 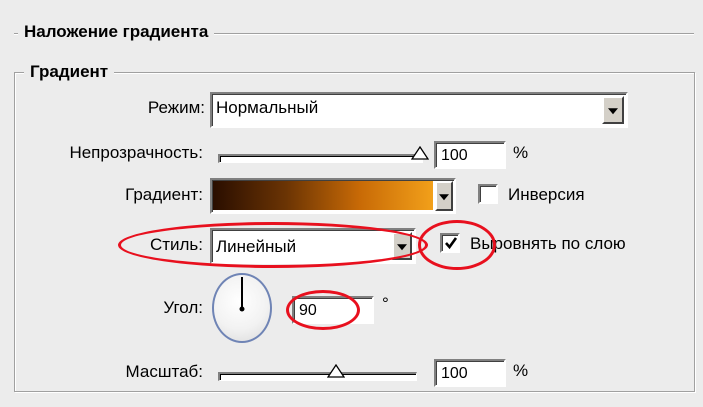 What do you see at coordinates (256, 246) in the screenshot?
I see `style-select-value: Линейный` at bounding box center [256, 246].